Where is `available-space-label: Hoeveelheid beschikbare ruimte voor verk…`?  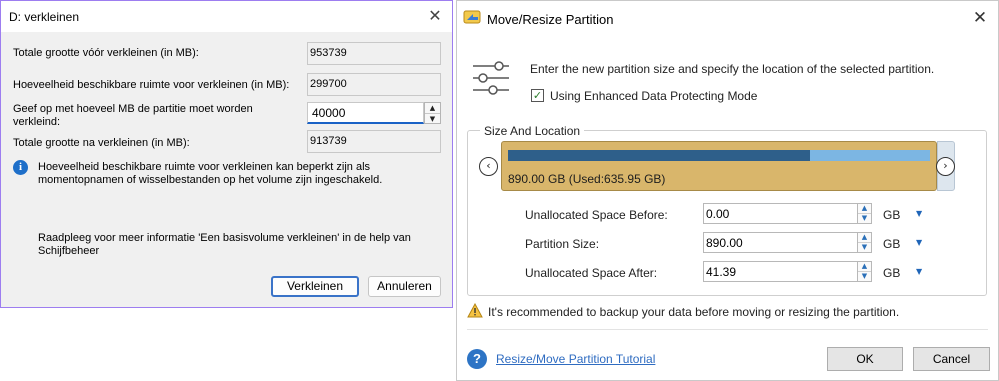
available-space-label: Hoeveelheid beschikbare ruimte voor verk… is located at coordinates (151, 85).